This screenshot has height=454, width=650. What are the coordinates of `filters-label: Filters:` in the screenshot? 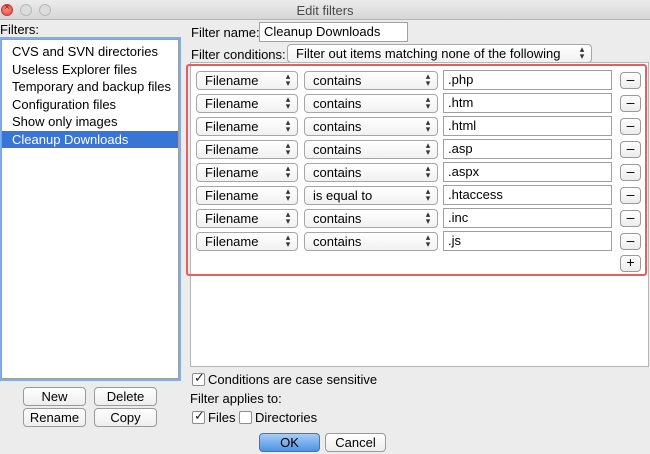 It's located at (19, 29).